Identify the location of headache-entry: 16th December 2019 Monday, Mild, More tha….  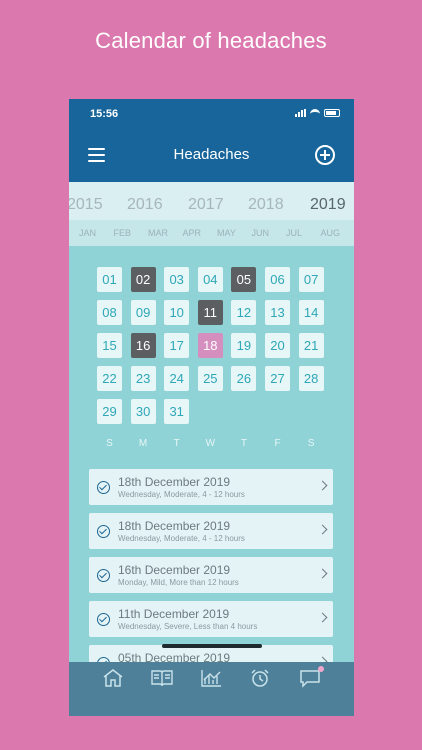
(211, 575).